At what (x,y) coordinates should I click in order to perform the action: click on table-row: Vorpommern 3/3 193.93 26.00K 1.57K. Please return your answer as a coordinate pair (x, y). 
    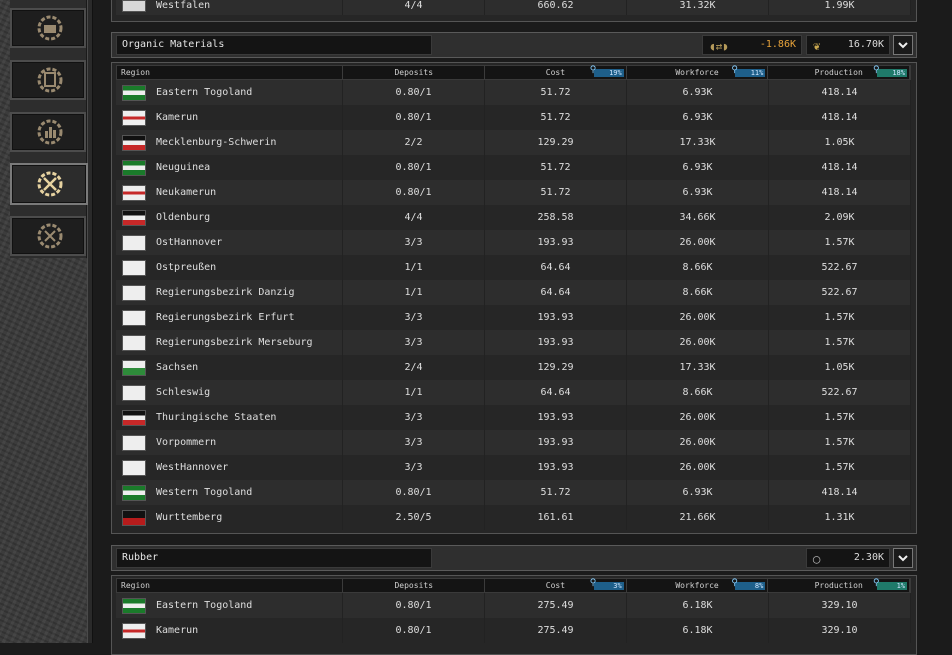
    Looking at the image, I should click on (513, 442).